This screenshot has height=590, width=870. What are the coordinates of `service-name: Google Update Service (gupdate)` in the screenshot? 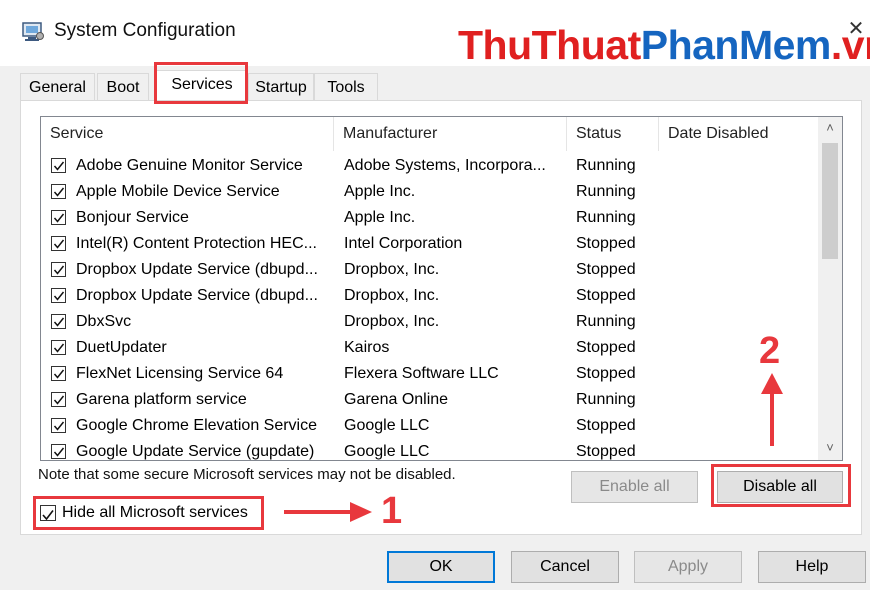 It's located at (195, 451).